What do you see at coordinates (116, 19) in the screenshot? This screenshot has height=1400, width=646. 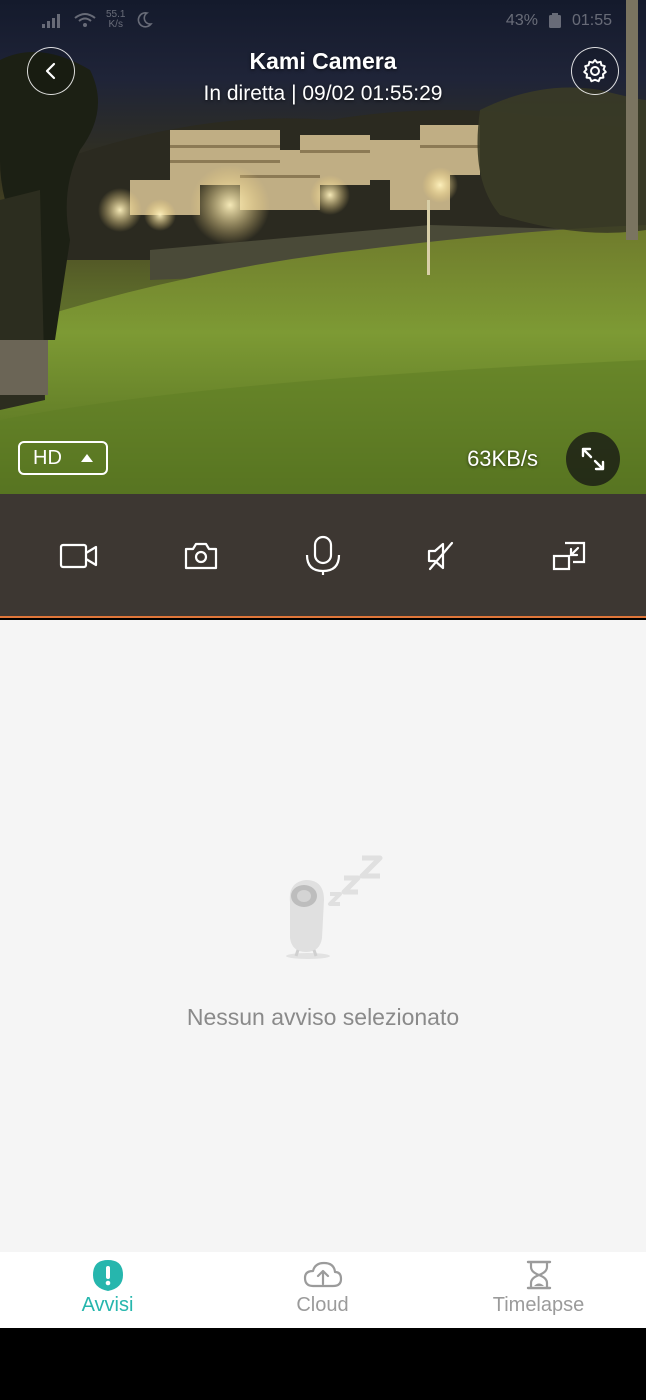 I see `network-speed: 55.1 K/s` at bounding box center [116, 19].